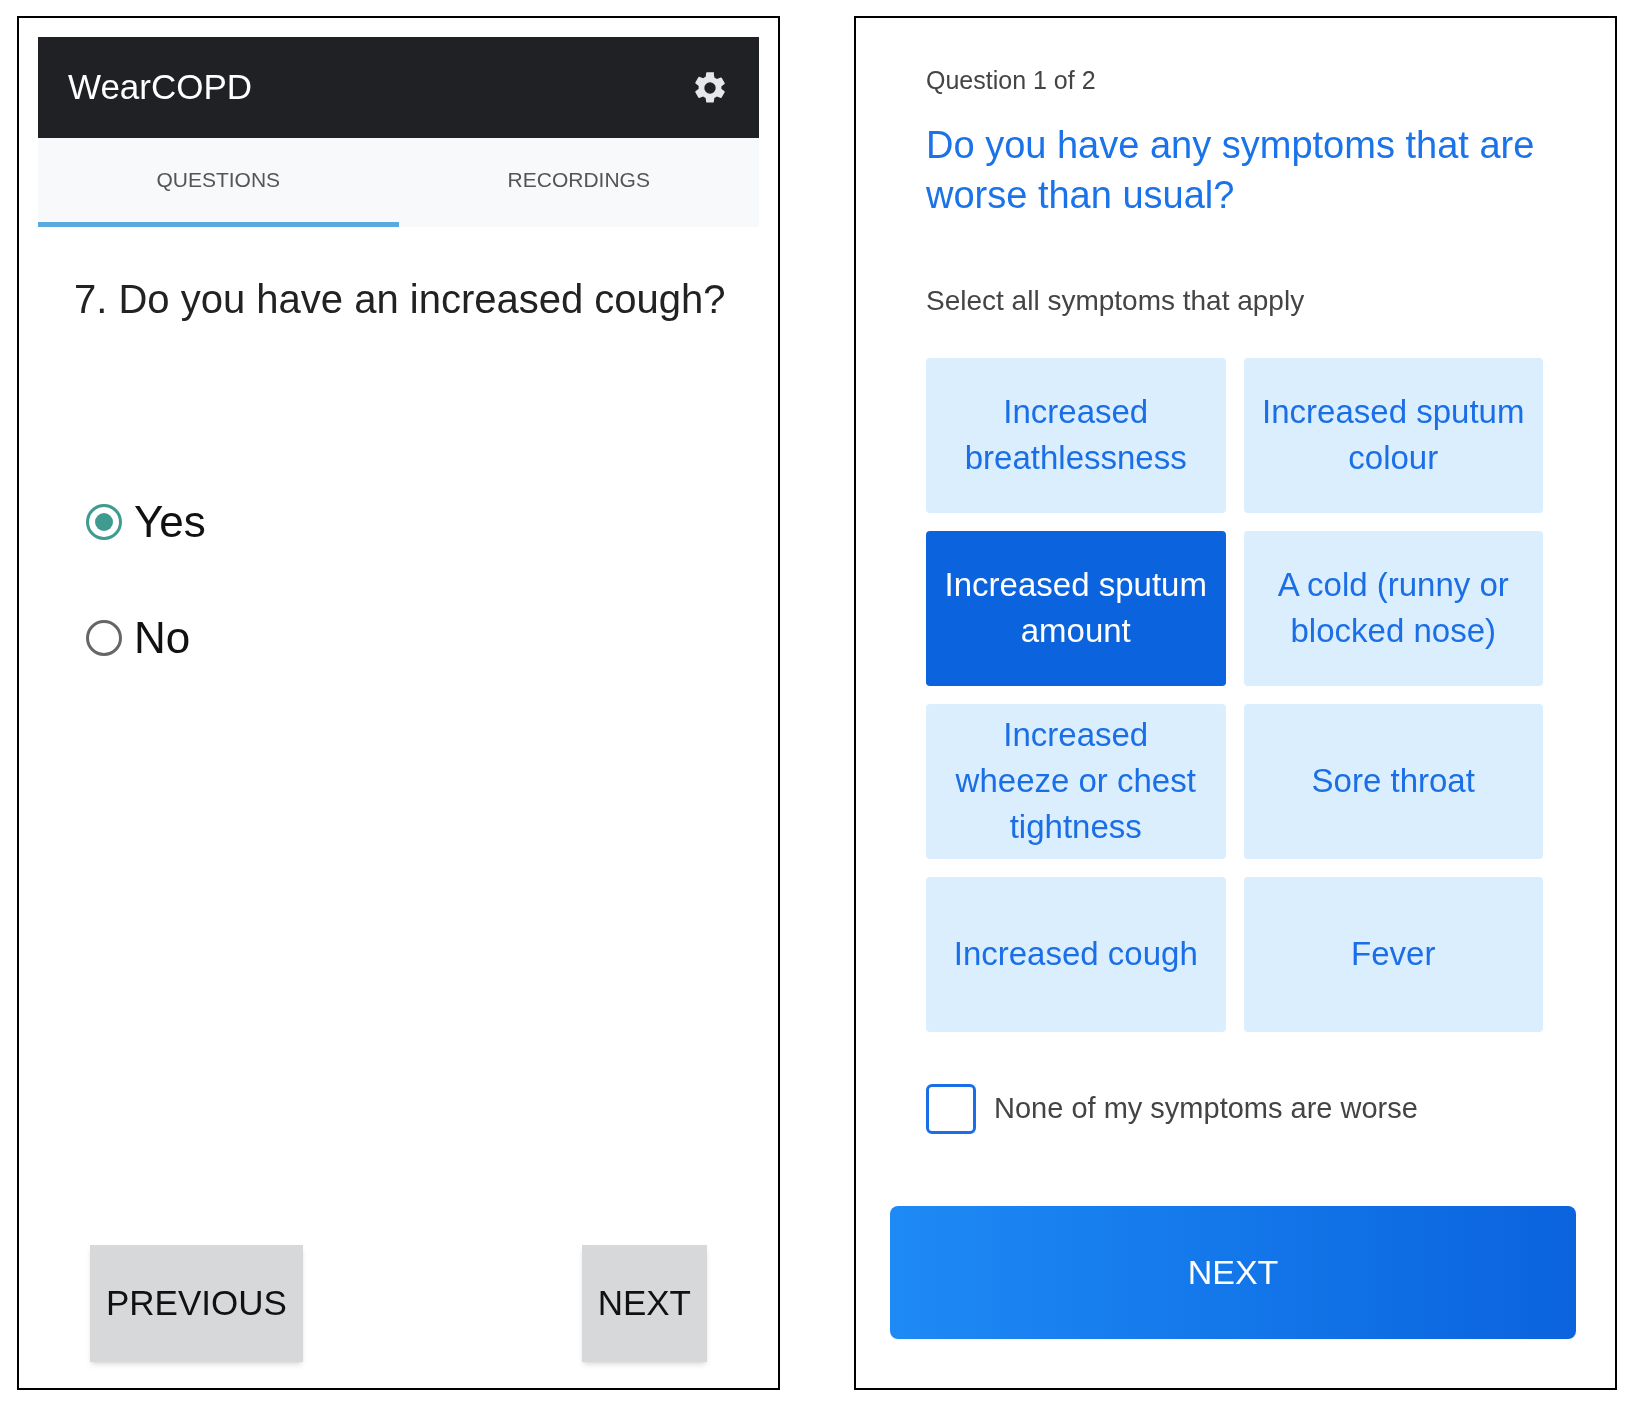 The image size is (1632, 1408). Describe the element at coordinates (1076, 608) in the screenshot. I see `symptom-tile: Increased sputum amount` at that location.